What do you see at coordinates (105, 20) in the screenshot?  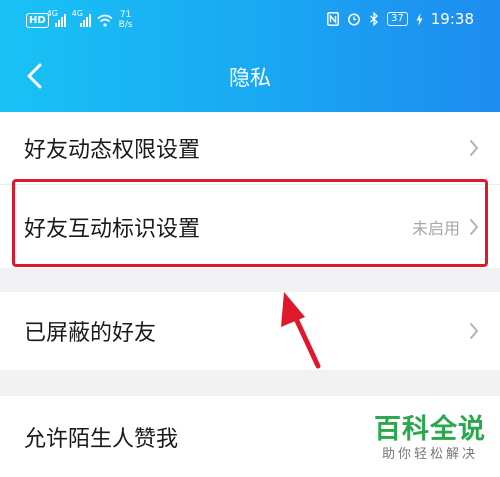 I see `wifi-icon` at bounding box center [105, 20].